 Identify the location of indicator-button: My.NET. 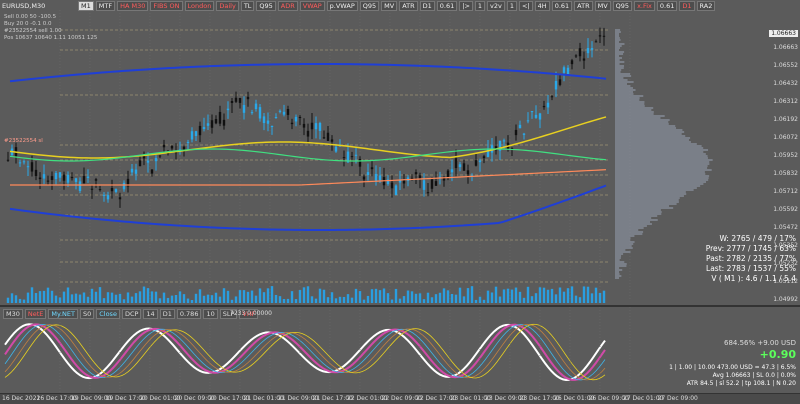
(63, 314).